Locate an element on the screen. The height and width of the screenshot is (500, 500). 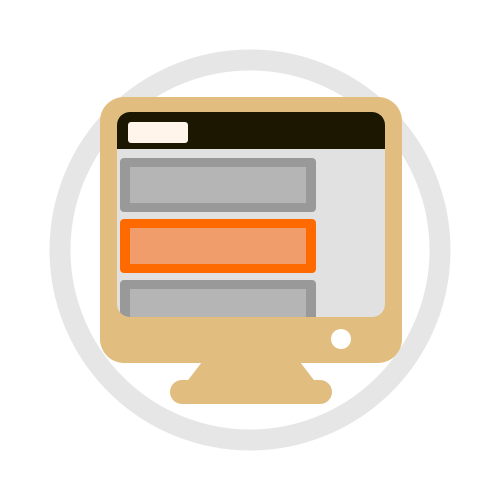
list-item-2-selected is located at coordinates (218, 246).